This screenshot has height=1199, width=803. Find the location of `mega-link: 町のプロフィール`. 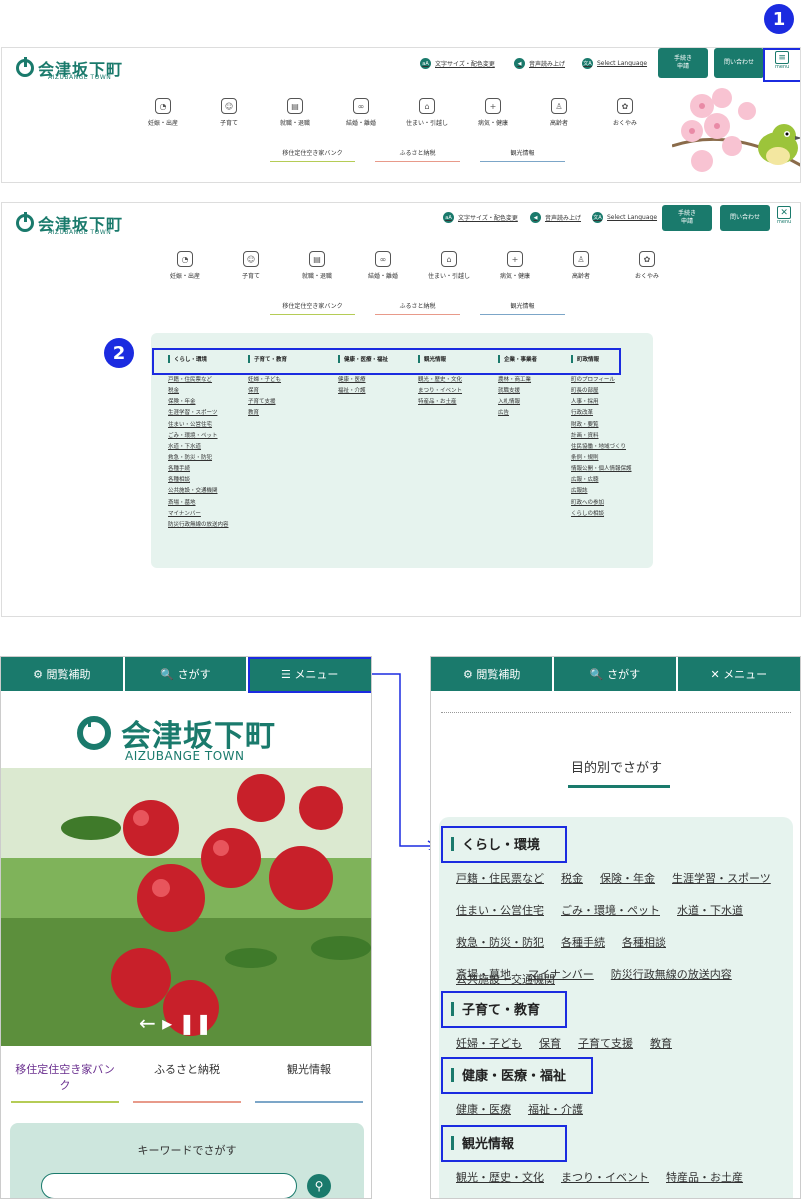

mega-link: 町のプロフィール is located at coordinates (607, 380).